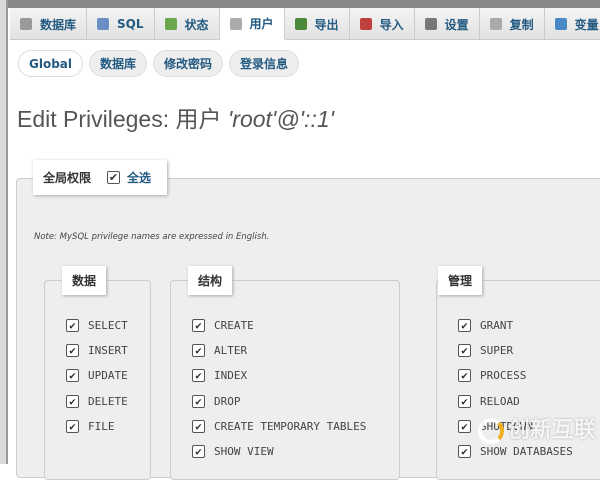 The image size is (600, 480). I want to click on tab-replication: 复制, so click(512, 24).